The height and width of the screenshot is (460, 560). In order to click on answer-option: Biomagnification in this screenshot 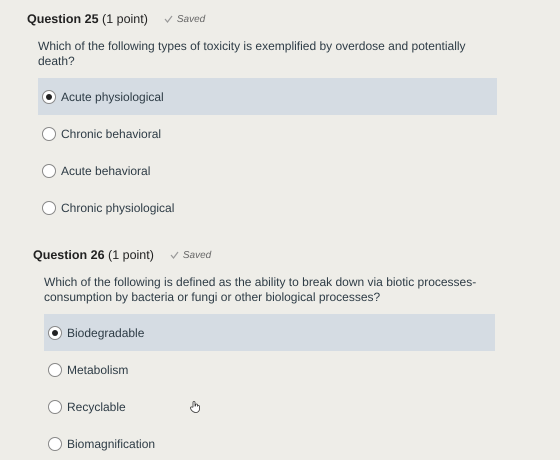, I will do `click(269, 442)`.